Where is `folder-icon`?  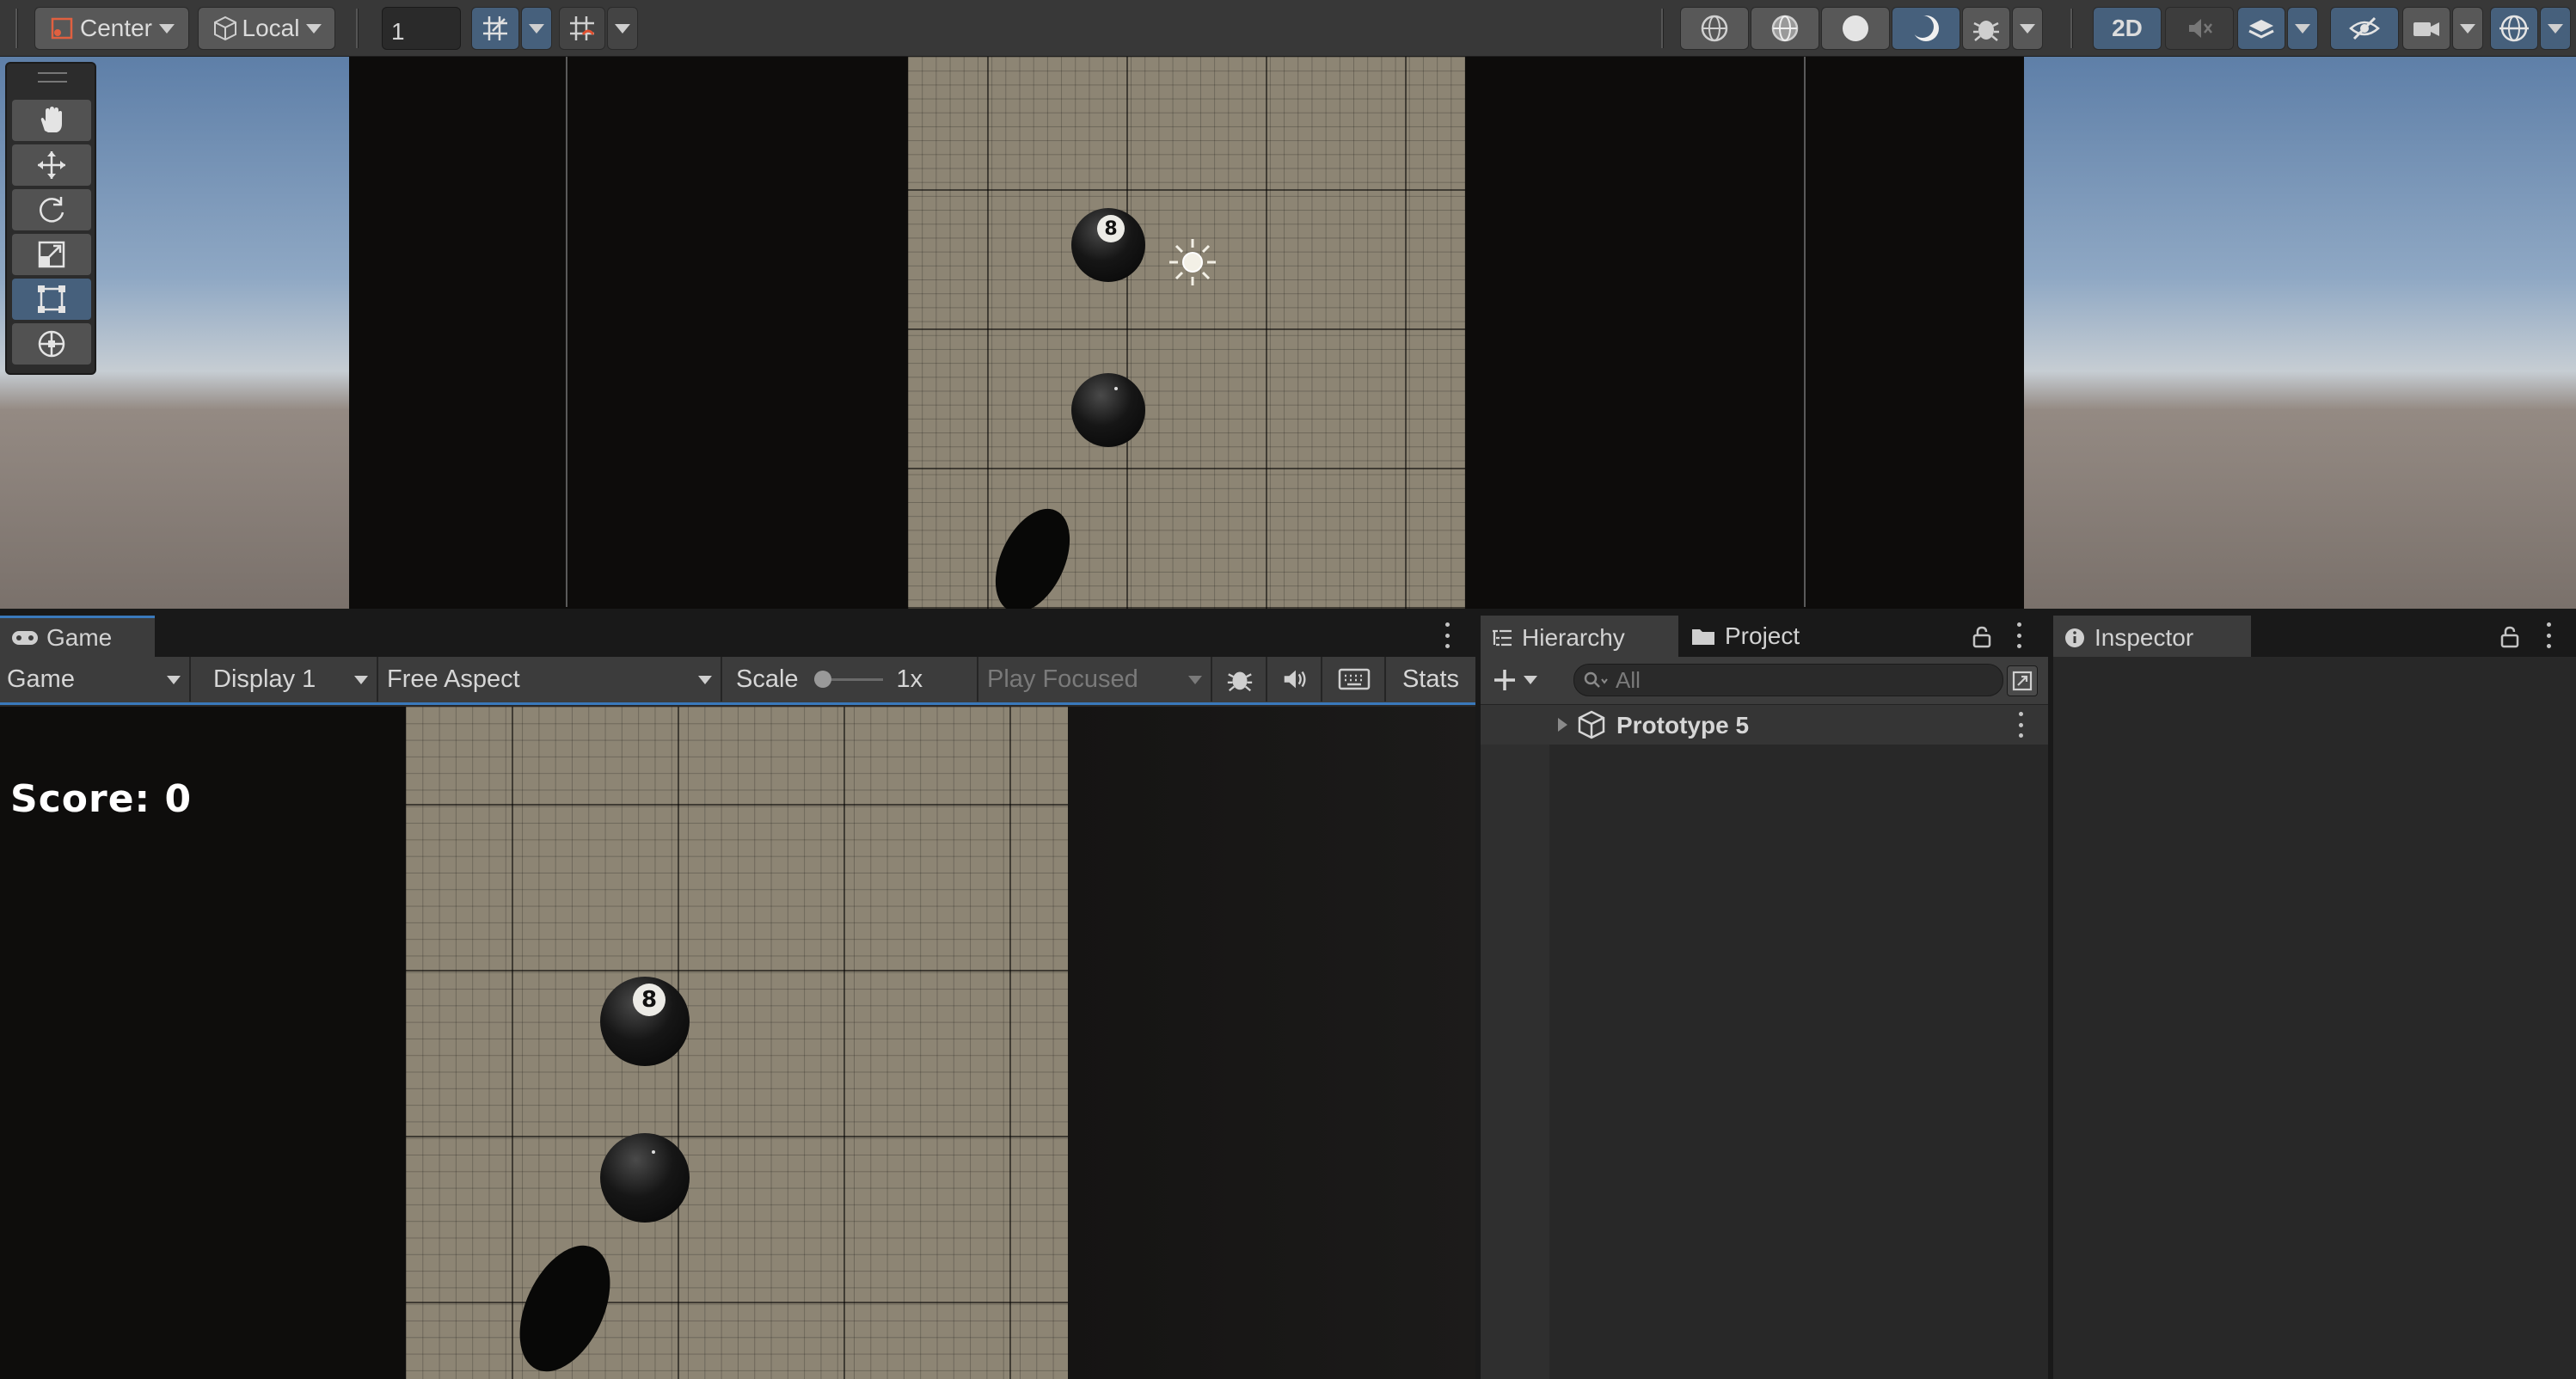
folder-icon is located at coordinates (1703, 637).